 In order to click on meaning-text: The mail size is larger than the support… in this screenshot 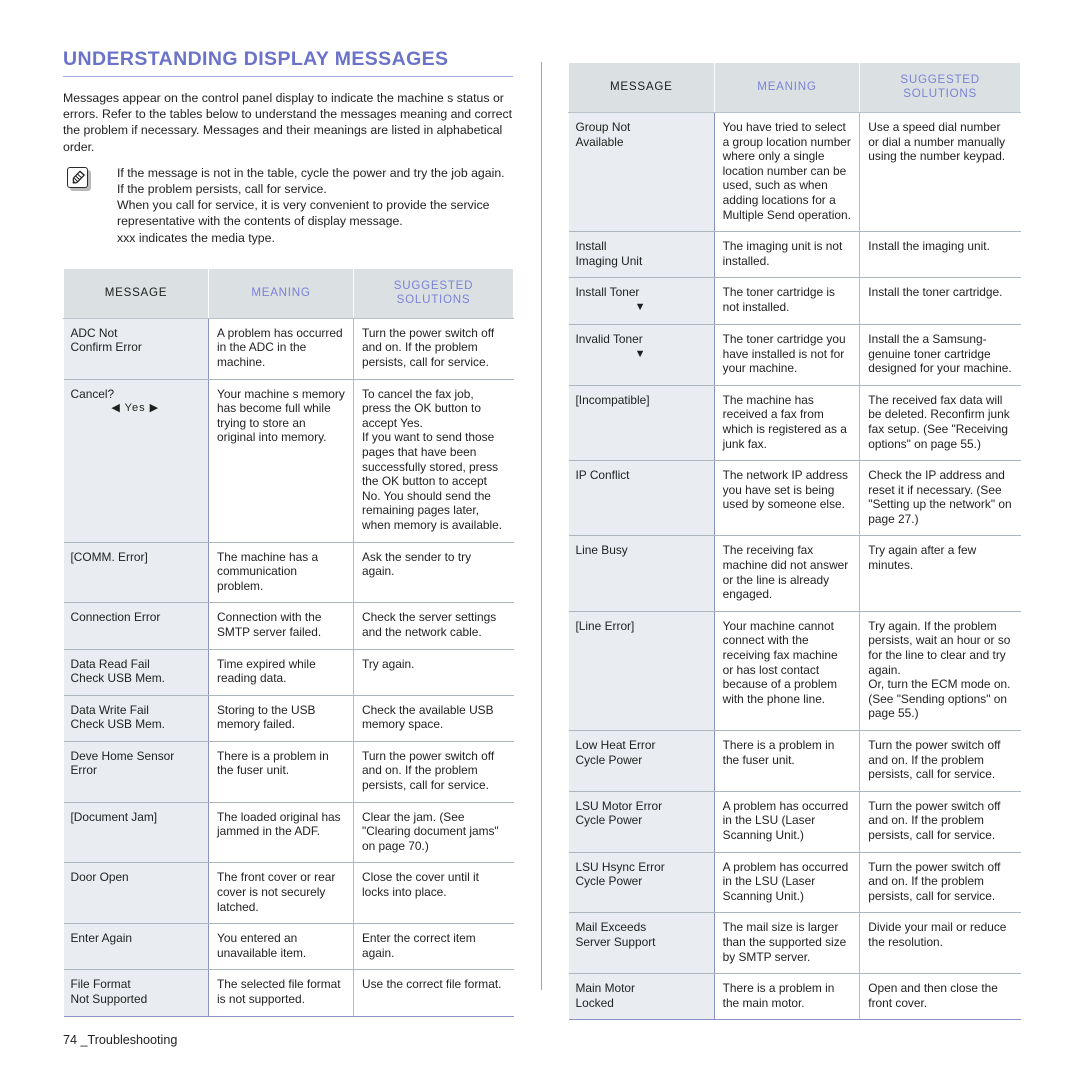, I will do `click(786, 942)`.